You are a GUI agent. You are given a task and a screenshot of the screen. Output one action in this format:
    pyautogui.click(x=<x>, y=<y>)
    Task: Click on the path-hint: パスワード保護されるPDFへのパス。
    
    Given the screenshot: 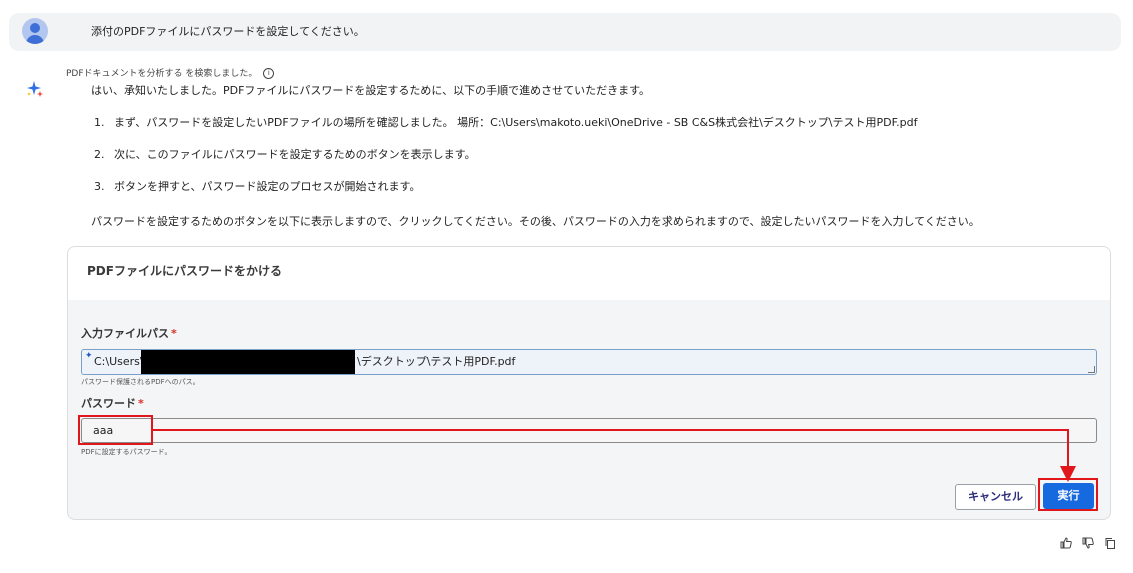 What is the action you would take?
    pyautogui.click(x=140, y=382)
    